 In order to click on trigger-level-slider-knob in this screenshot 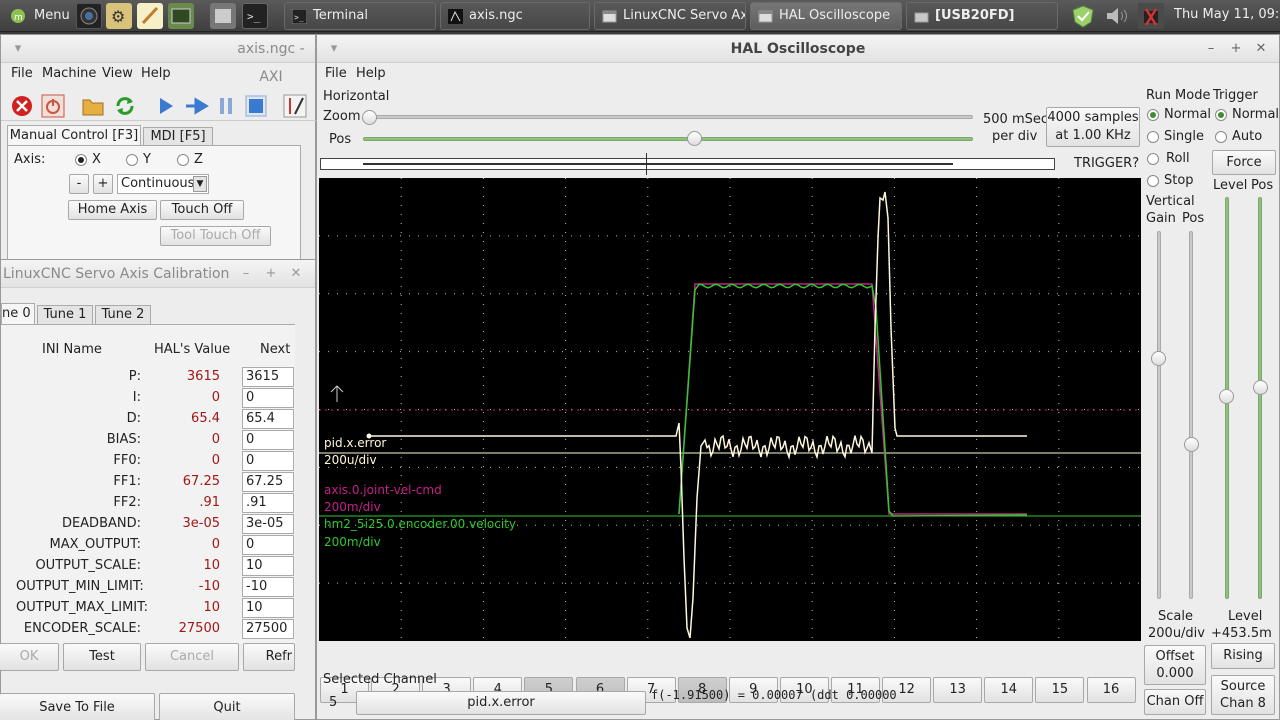, I will do `click(1226, 396)`.